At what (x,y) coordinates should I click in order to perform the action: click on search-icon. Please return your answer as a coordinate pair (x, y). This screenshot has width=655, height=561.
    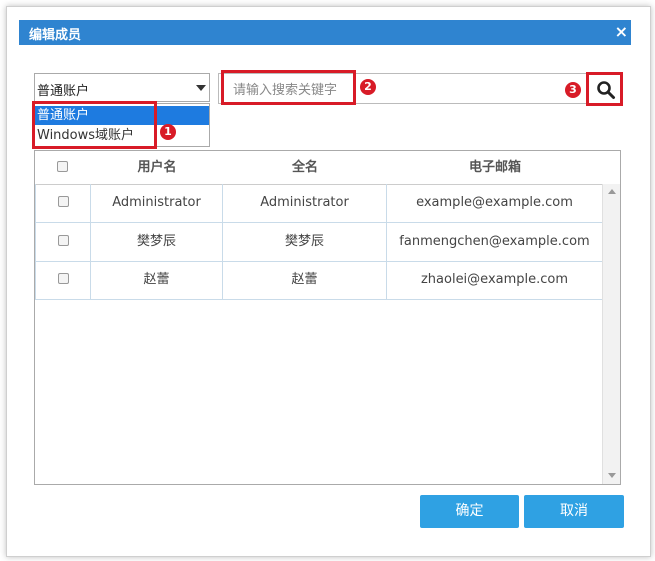
    Looking at the image, I should click on (606, 90).